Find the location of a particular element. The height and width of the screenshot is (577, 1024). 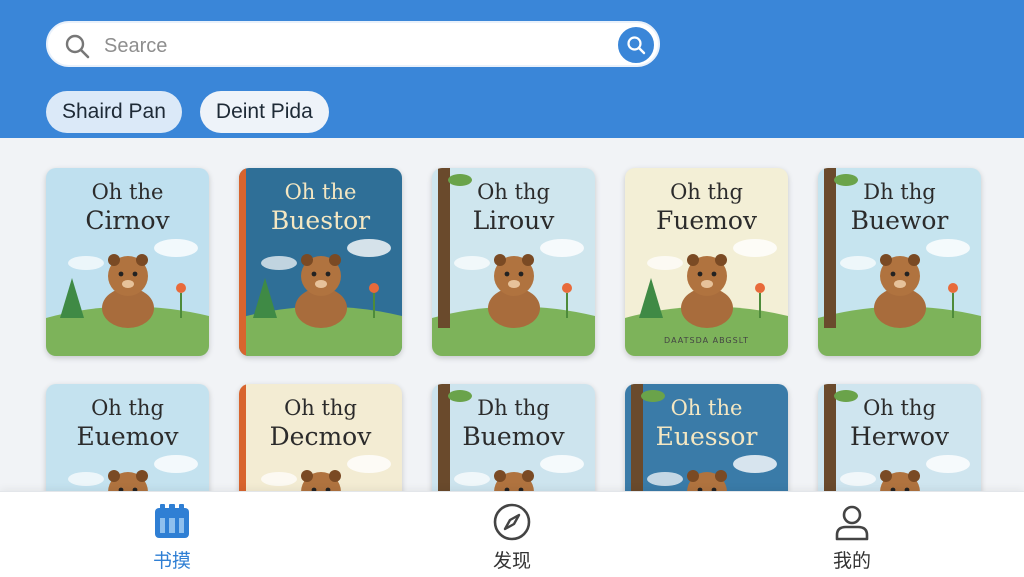

book-subtitle: DAATSDA ABGSLT is located at coordinates (706, 340).